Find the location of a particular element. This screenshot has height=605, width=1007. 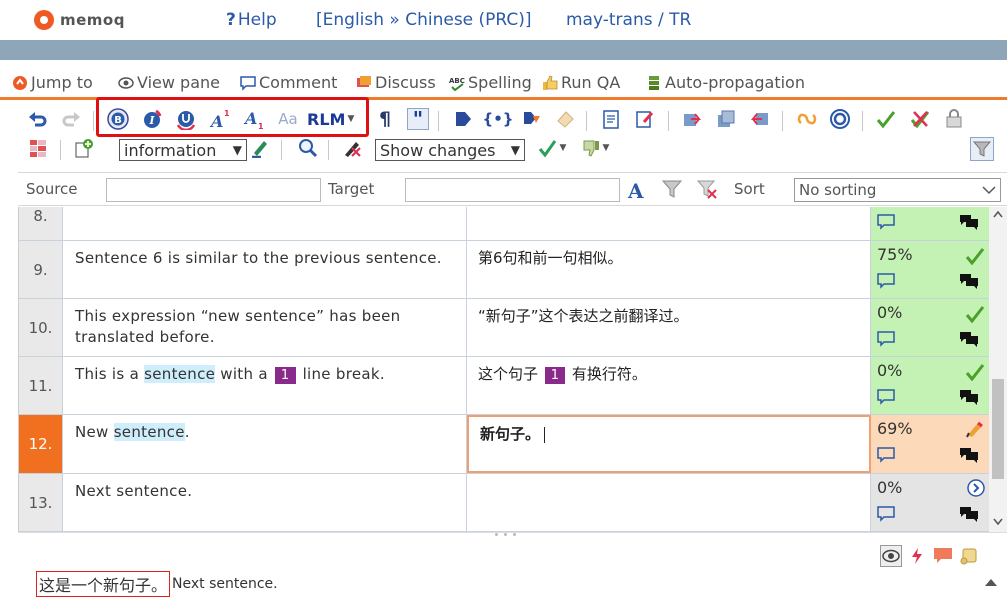

target-editor: 新句子。 is located at coordinates (669, 444).